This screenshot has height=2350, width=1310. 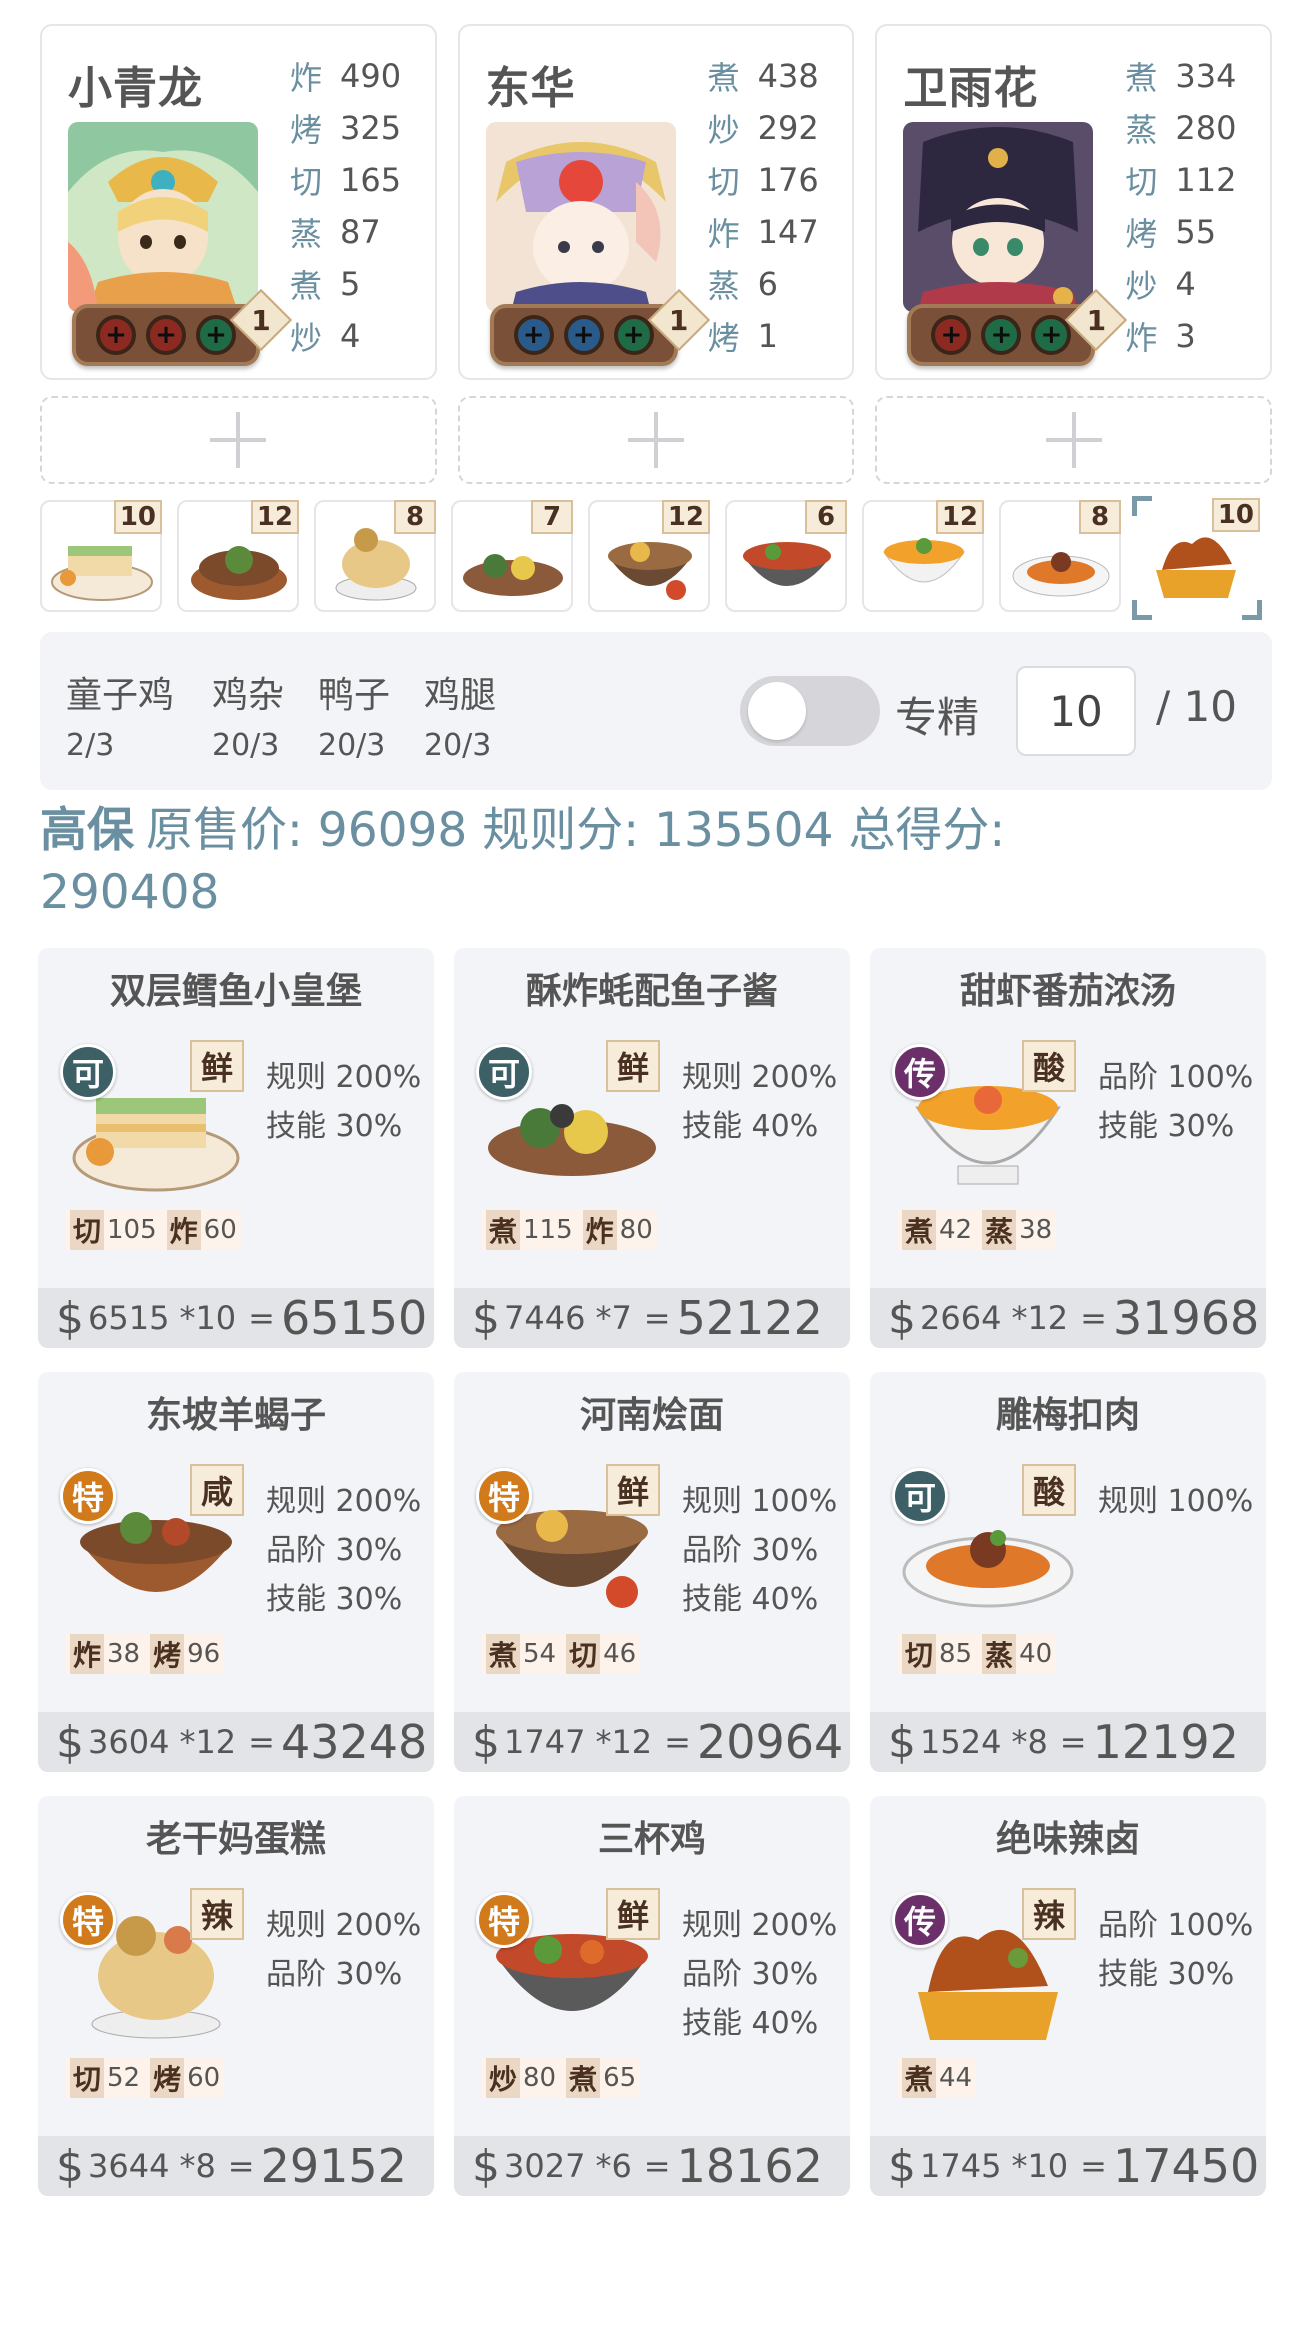 I want to click on skill-row: 烤1, so click(x=743, y=337).